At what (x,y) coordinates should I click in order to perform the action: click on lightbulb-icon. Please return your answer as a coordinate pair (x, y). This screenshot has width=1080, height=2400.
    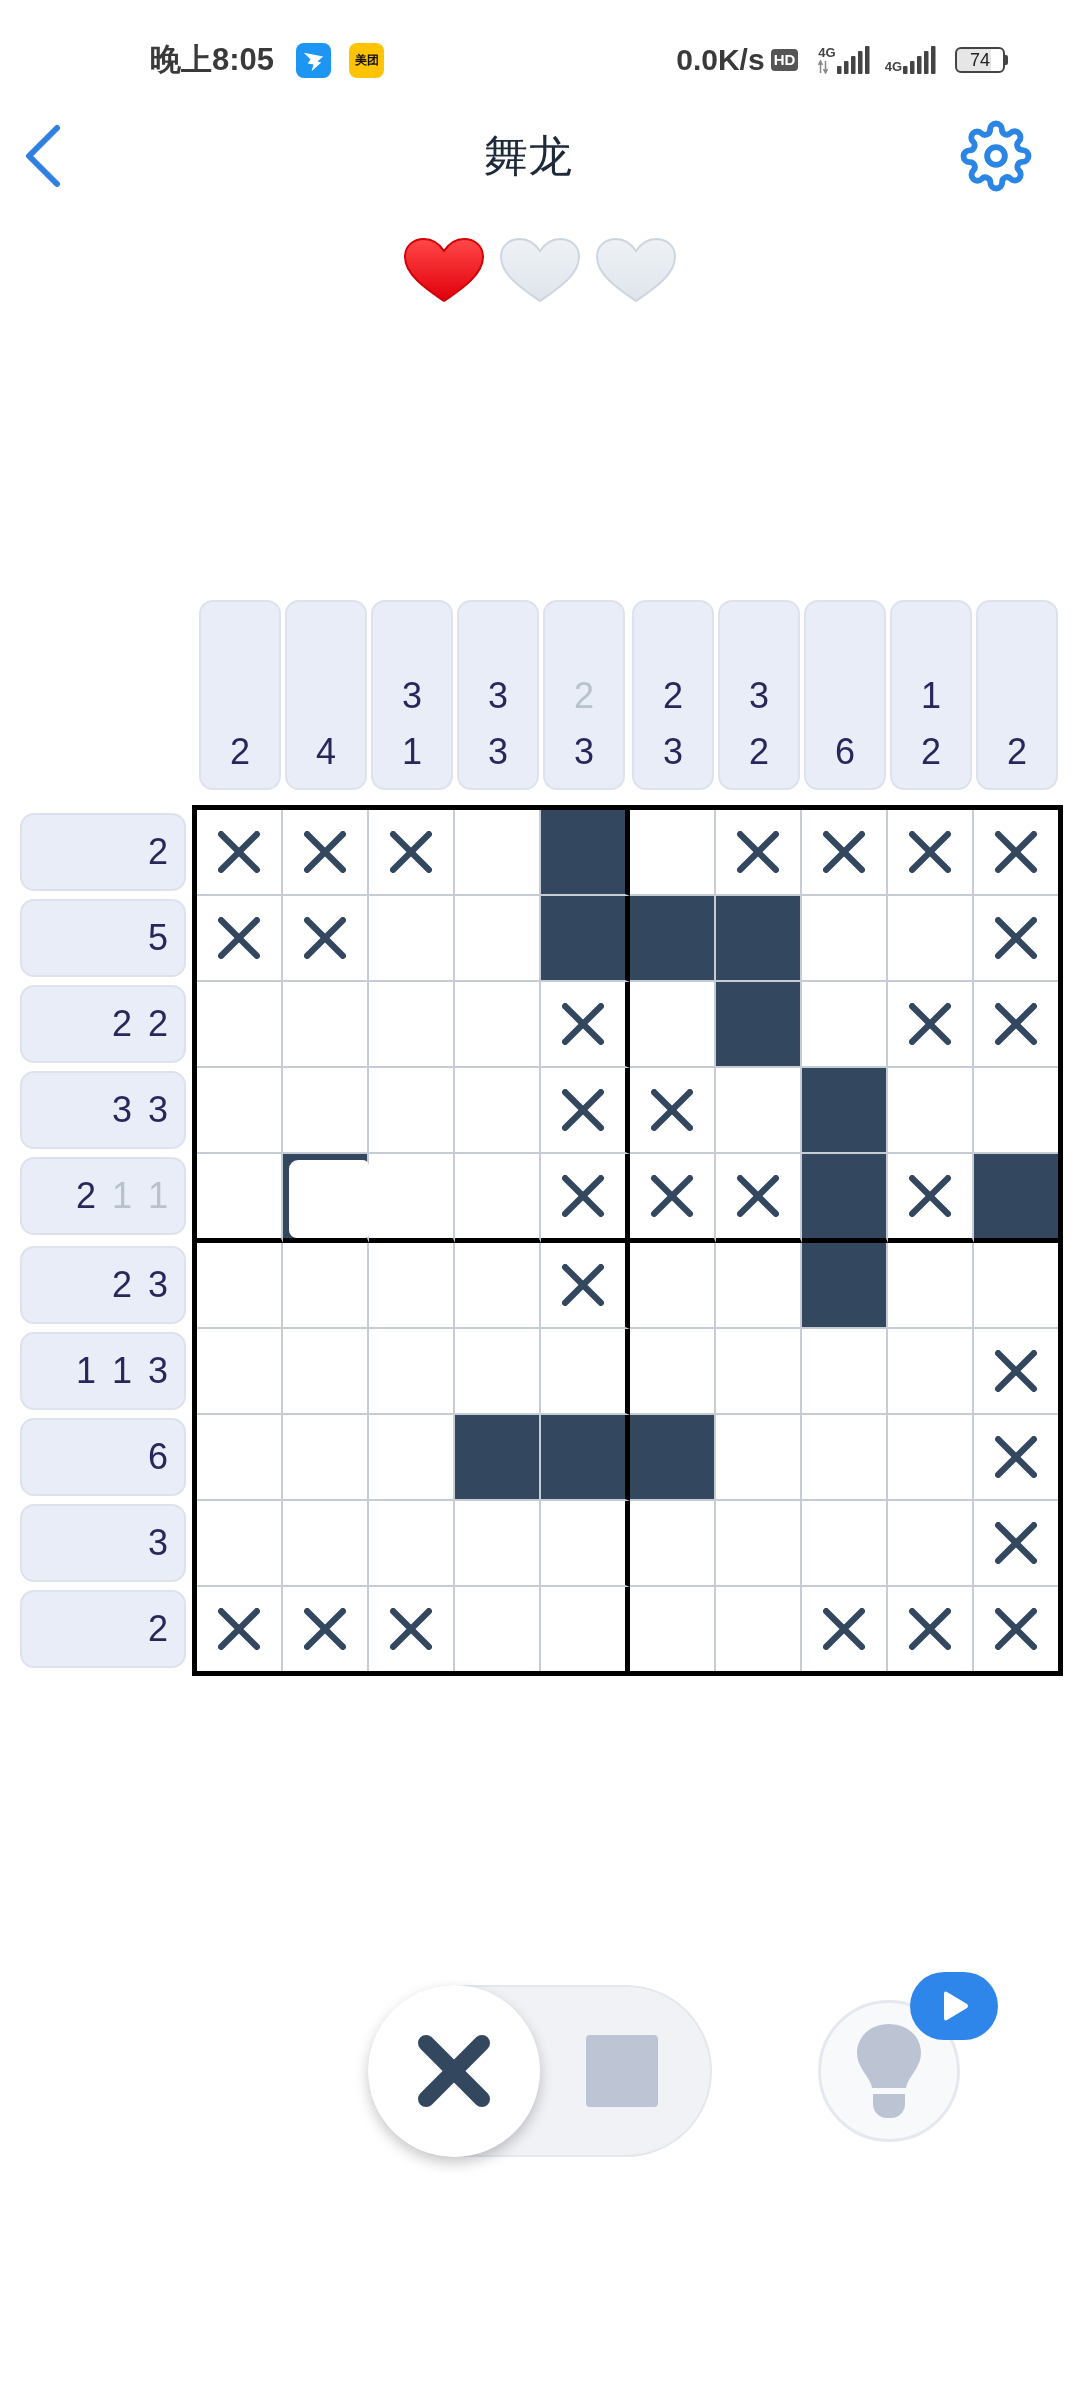
    Looking at the image, I should click on (889, 2071).